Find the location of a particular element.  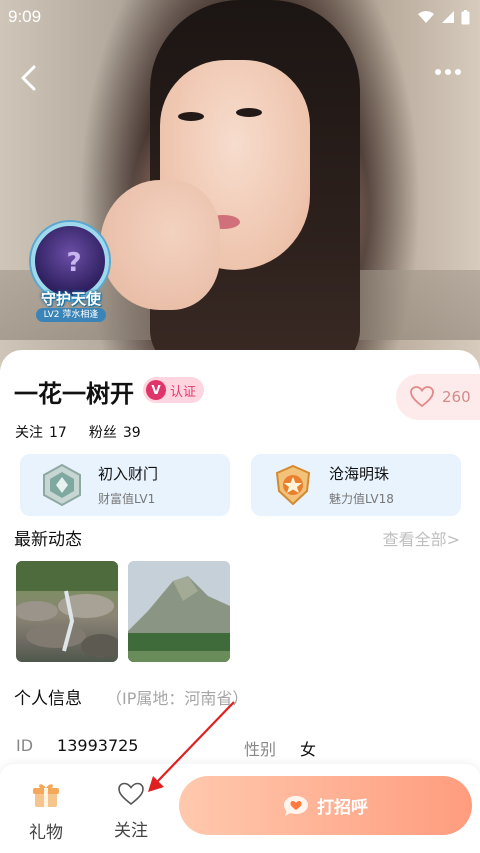

charm-level-card: 沧海明珠 魅力值LV18 is located at coordinates (356, 485).